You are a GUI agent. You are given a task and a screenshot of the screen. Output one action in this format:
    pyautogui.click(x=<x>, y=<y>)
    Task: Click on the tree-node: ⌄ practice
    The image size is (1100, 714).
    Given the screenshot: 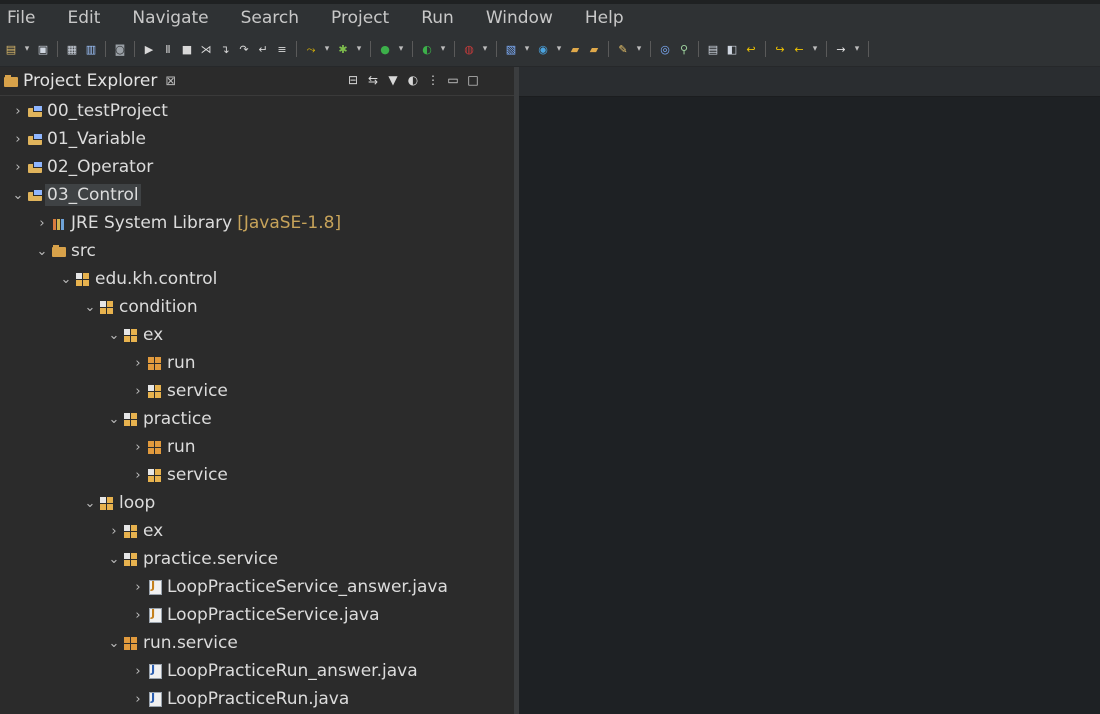 What is the action you would take?
    pyautogui.click(x=257, y=419)
    